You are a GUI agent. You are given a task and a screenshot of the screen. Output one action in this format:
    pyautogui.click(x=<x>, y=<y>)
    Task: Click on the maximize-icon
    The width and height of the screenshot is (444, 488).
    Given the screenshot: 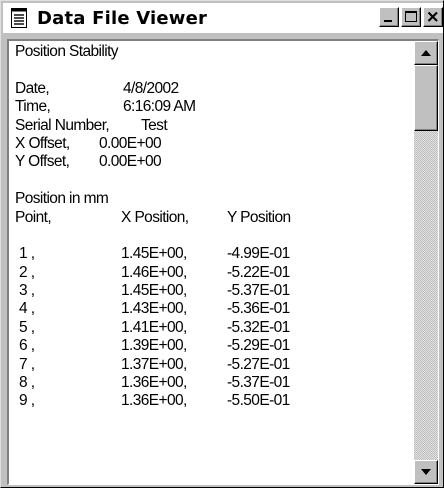 What is the action you would take?
    pyautogui.click(x=411, y=16)
    